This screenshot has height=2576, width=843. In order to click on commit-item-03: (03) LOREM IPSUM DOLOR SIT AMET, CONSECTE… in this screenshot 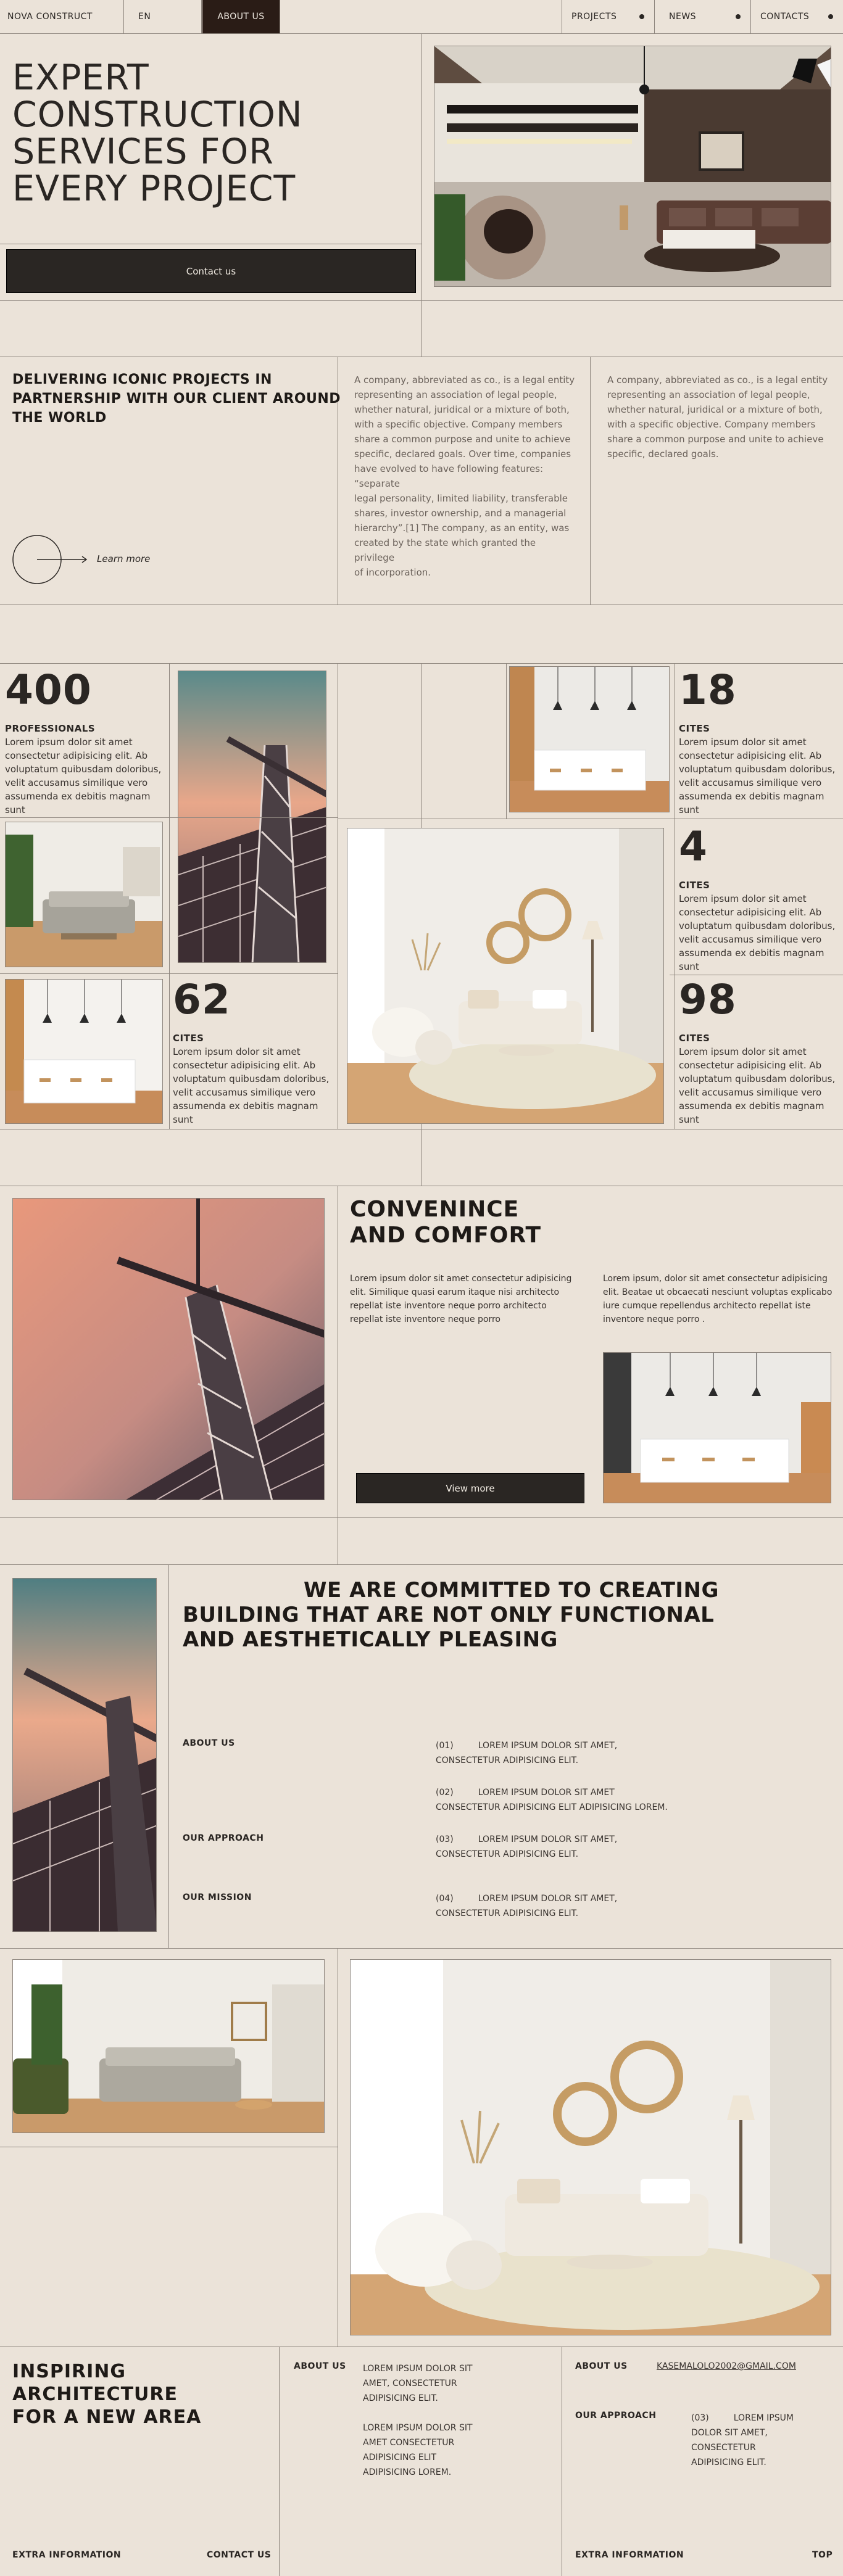, I will do `click(526, 1847)`.